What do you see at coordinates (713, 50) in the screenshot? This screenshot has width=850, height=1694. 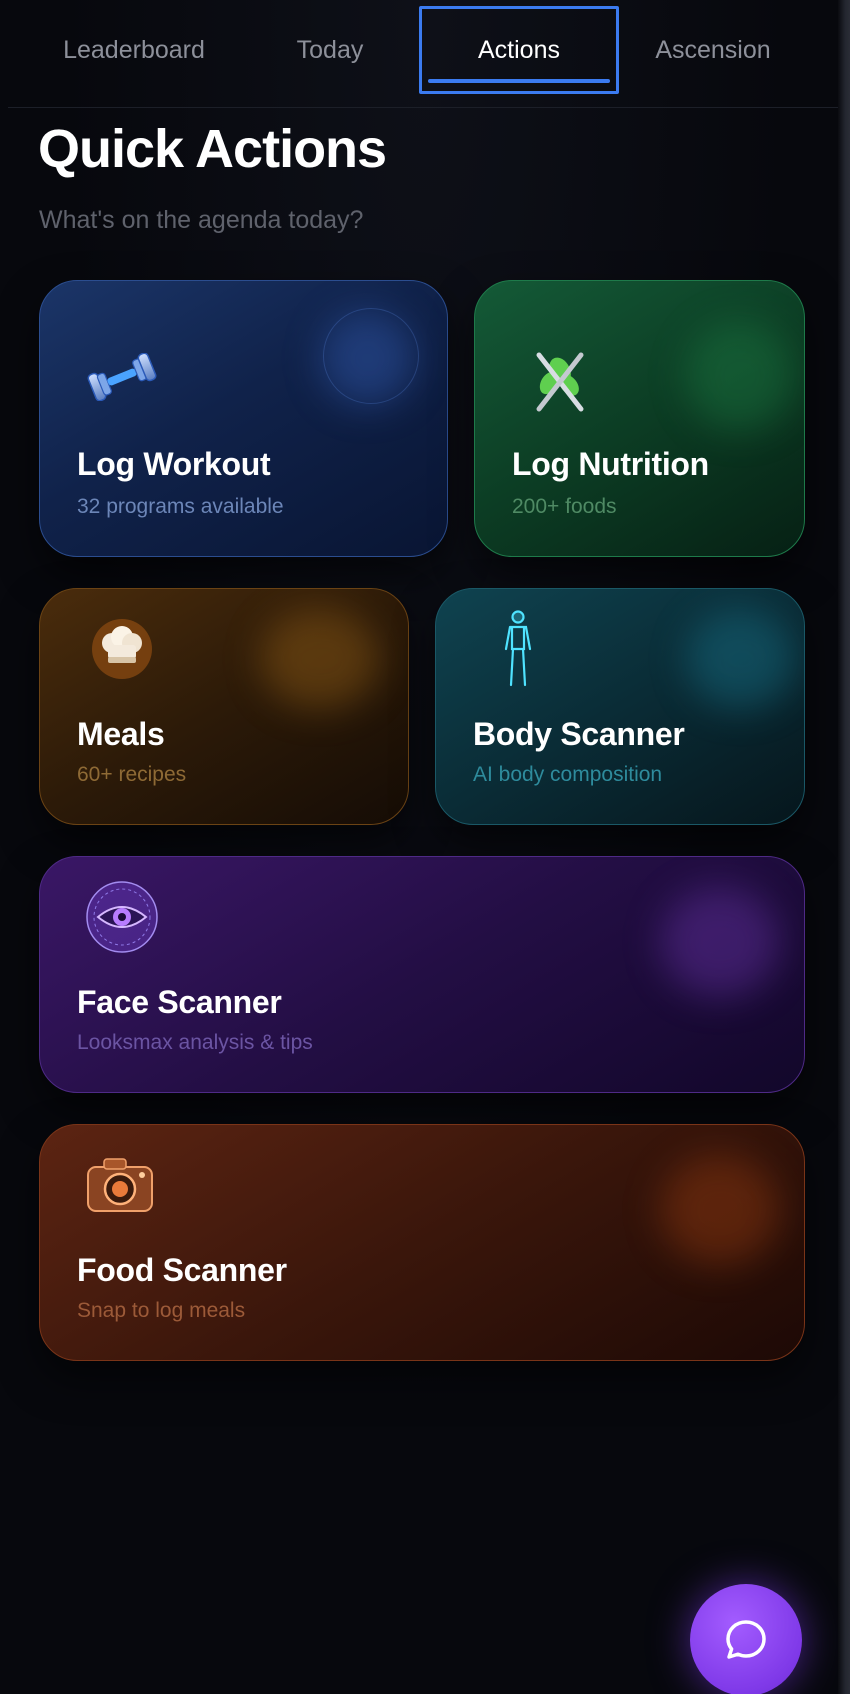 I see `tab-ascension: Ascension` at bounding box center [713, 50].